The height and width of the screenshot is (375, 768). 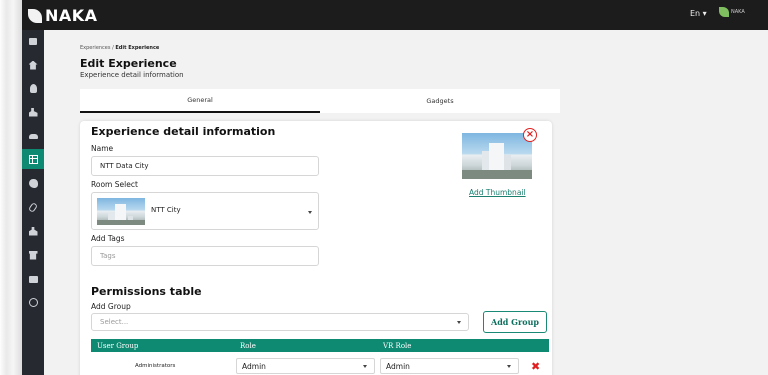 I want to click on tab-gadgets: Gadgets, so click(x=440, y=101).